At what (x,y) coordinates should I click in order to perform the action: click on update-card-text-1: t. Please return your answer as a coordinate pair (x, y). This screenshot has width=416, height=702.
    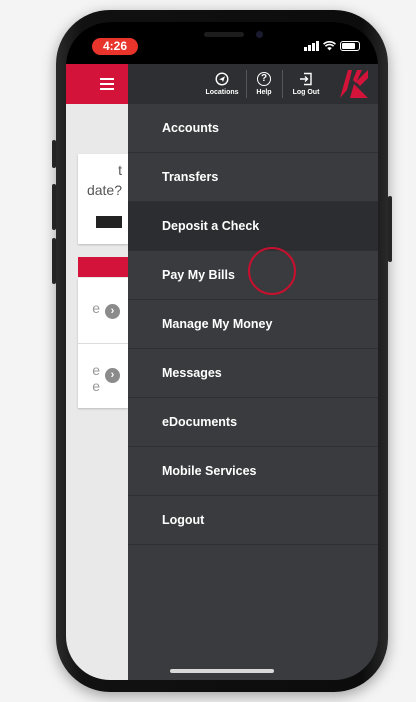
    Looking at the image, I should click on (120, 170).